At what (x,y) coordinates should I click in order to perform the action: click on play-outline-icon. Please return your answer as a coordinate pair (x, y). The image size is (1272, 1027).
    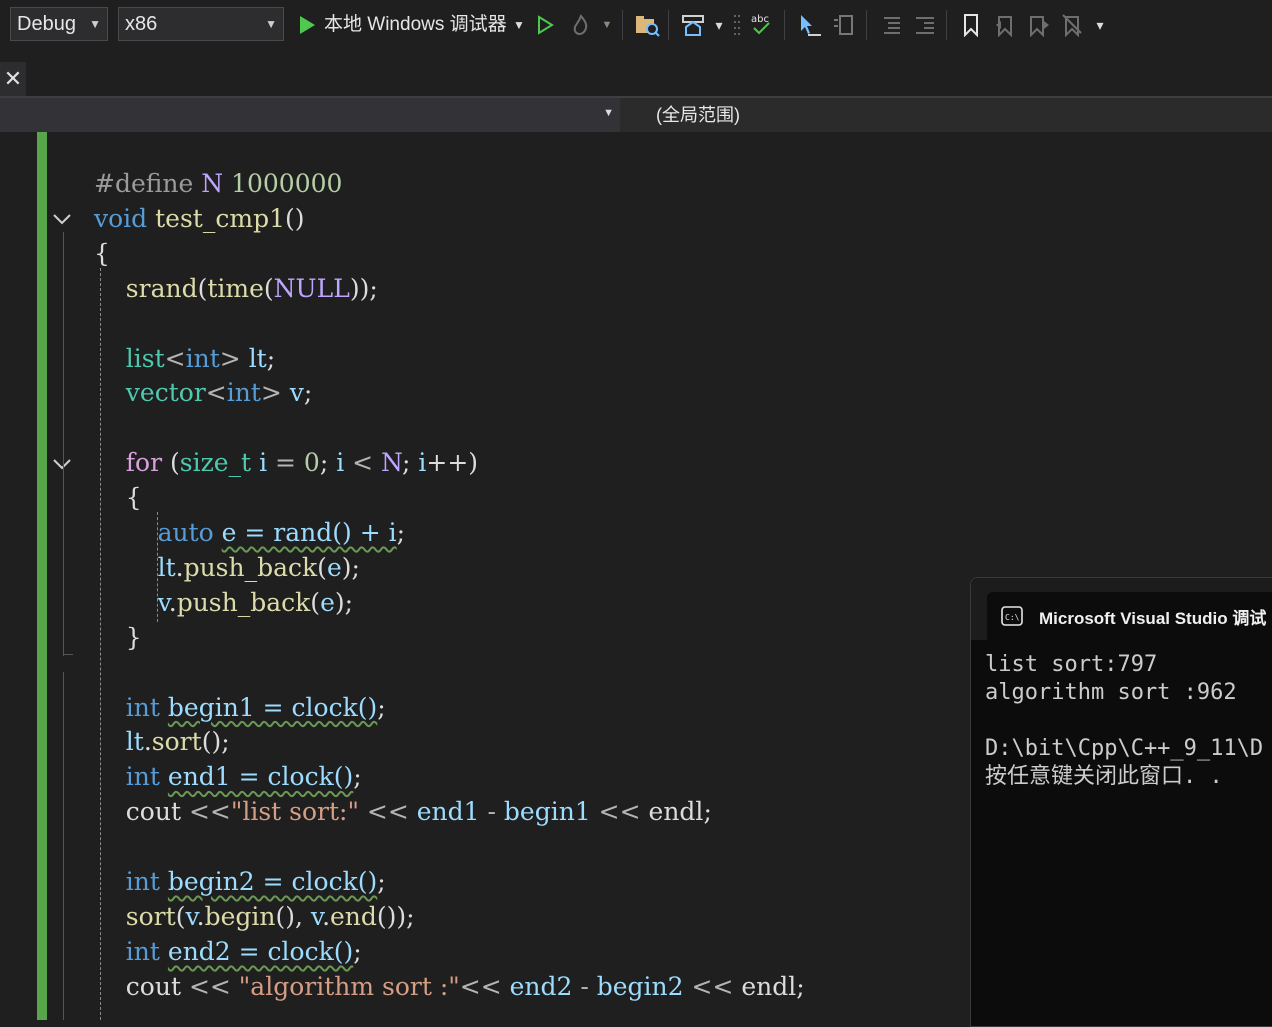
    Looking at the image, I should click on (546, 25).